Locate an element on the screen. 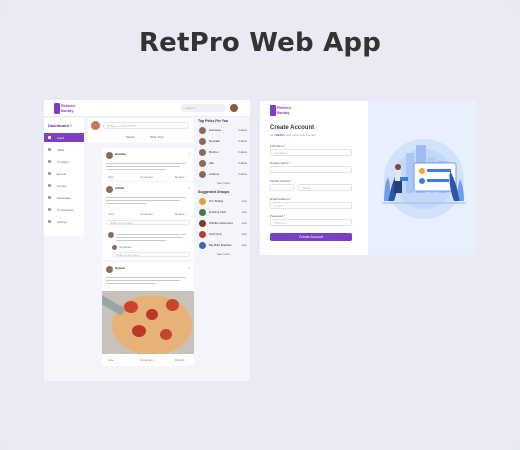 This screenshot has height=450, width=520. mobile-input: Mobile is located at coordinates (325, 187).